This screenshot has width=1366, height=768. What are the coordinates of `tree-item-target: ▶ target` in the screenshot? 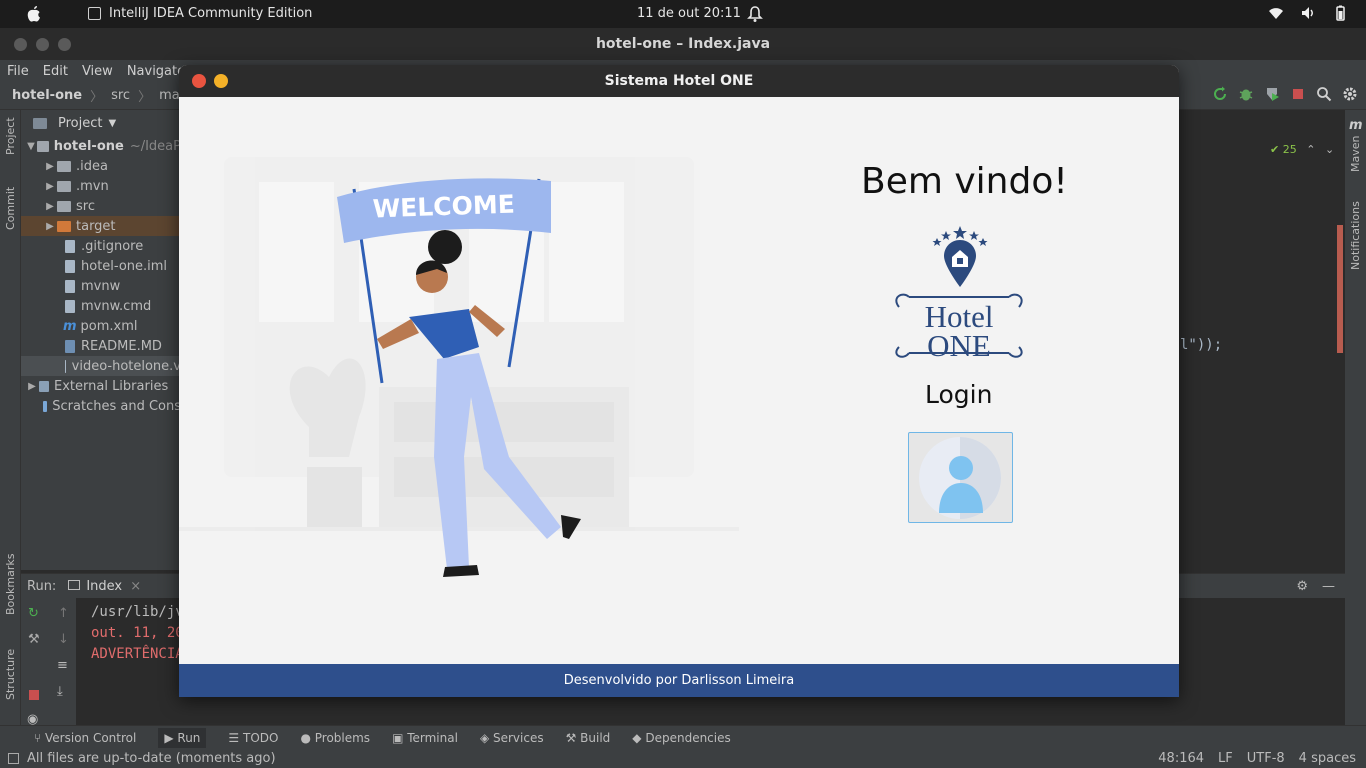 It's located at (101, 226).